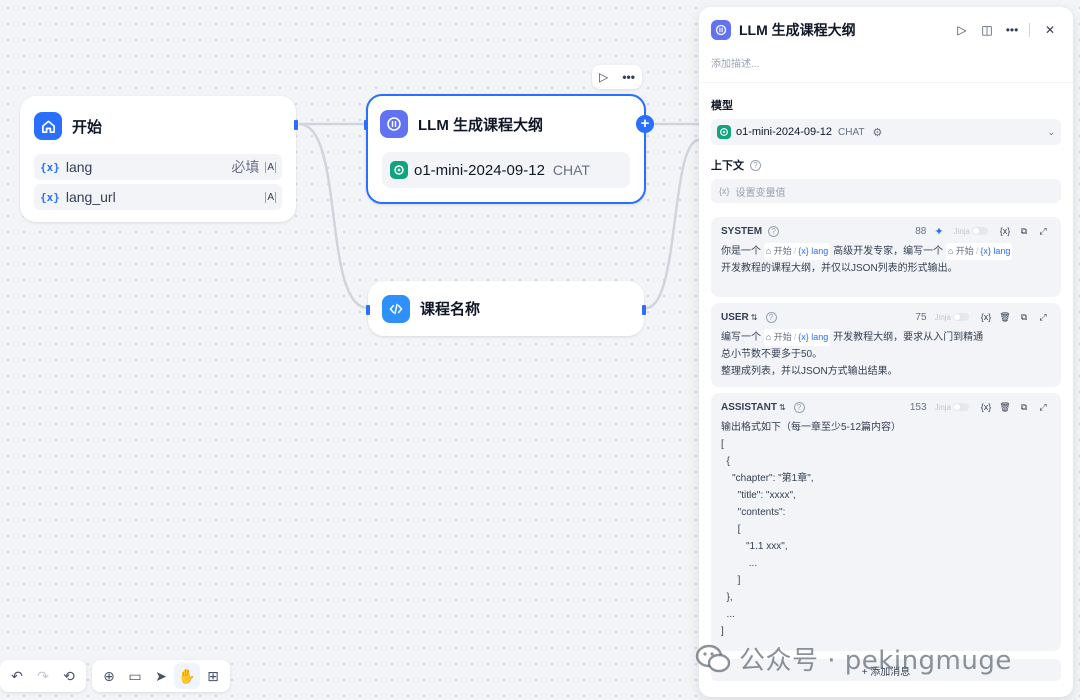 The image size is (1080, 700). I want to click on home-icon, so click(48, 126).